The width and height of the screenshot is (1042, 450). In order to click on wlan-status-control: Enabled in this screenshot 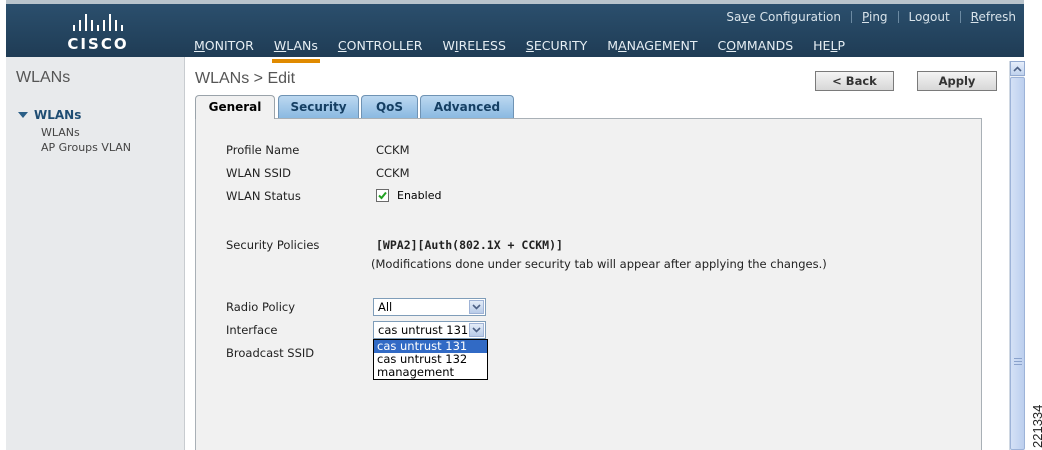, I will do `click(408, 195)`.